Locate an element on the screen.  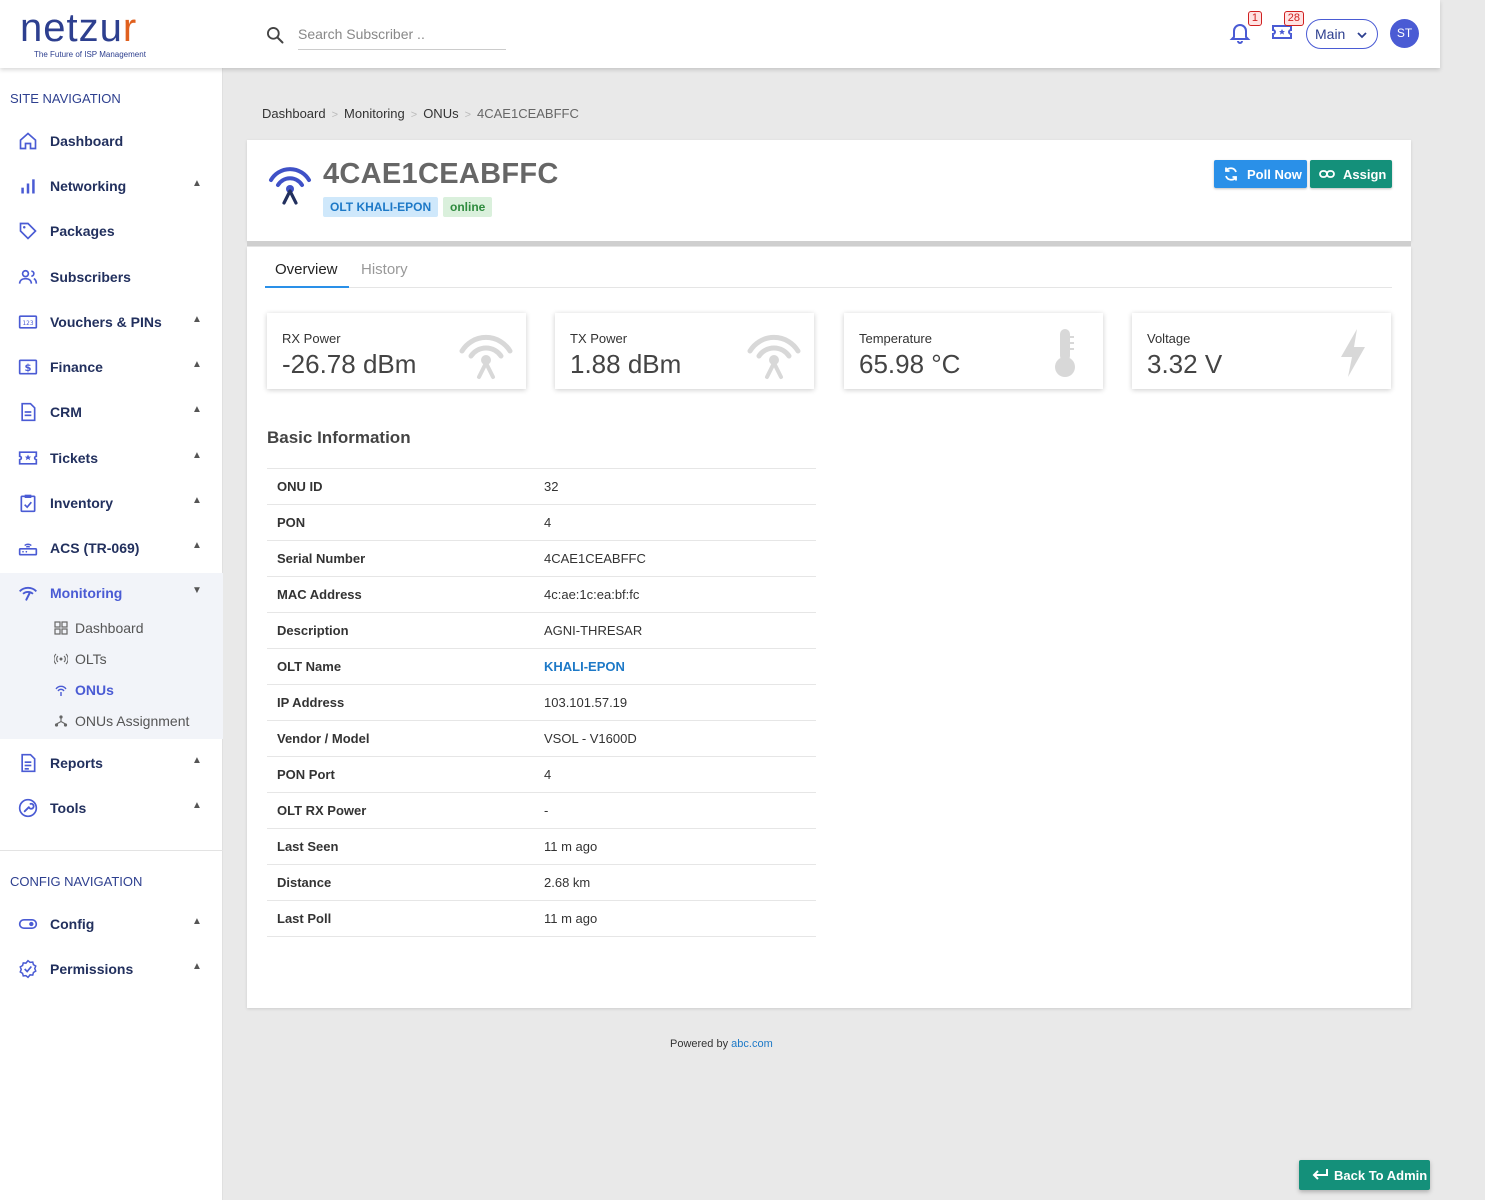
config-navigation-heading: CONFIG NAVIGATION is located at coordinates (76, 881).